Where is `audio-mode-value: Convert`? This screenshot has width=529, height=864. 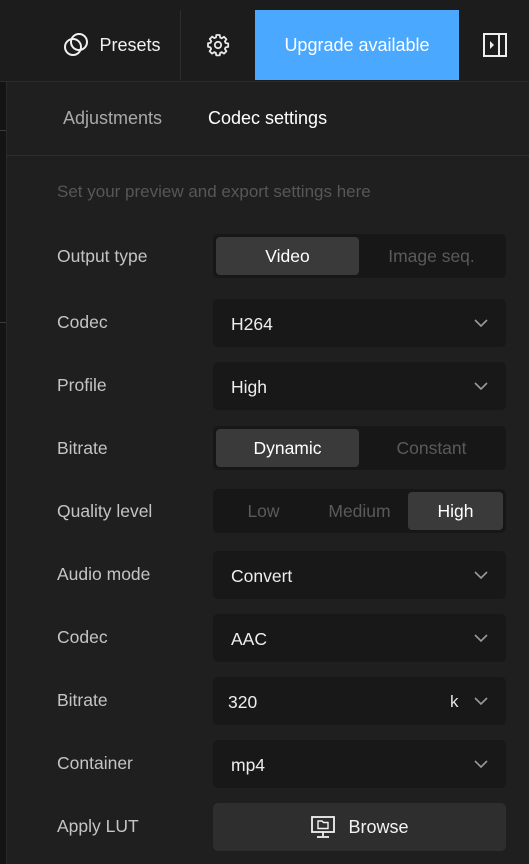
audio-mode-value: Convert is located at coordinates (262, 576).